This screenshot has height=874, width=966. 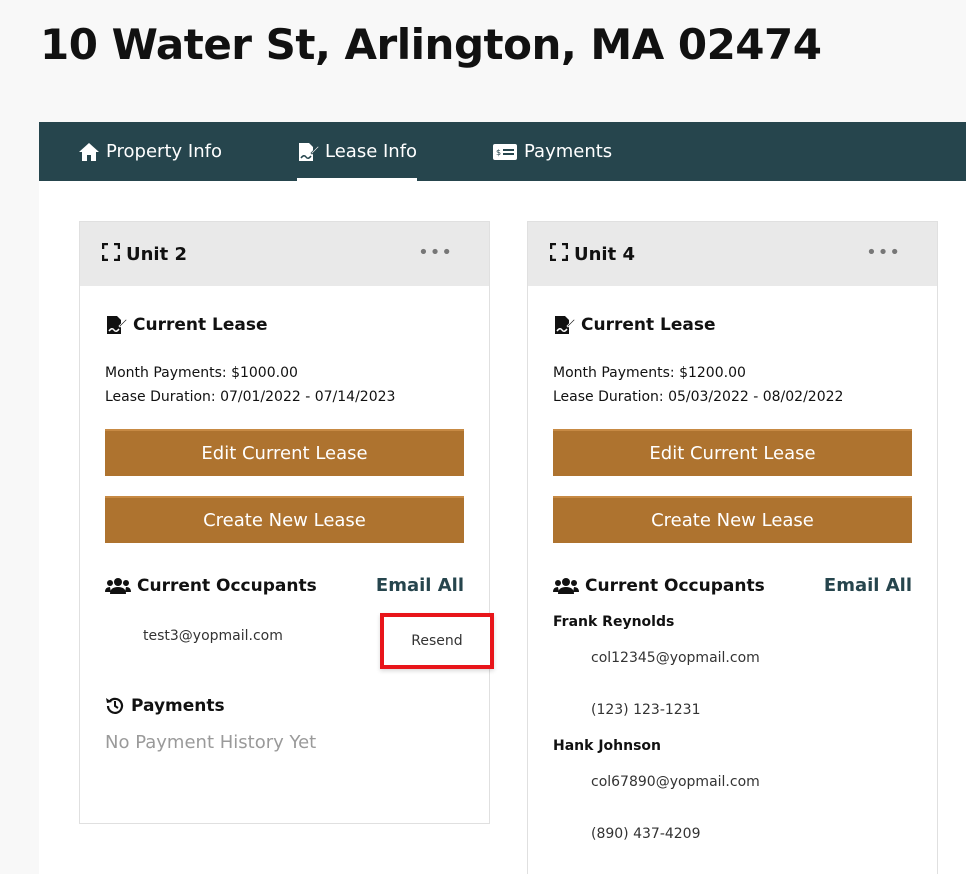 I want to click on unit-title: Unit 4, so click(x=604, y=254).